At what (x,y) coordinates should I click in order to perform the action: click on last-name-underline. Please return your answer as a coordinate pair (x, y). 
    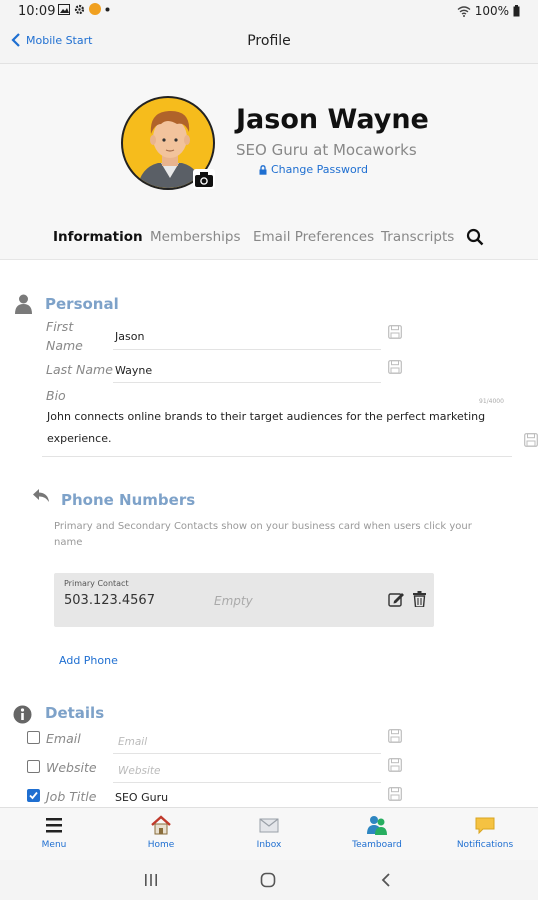
    Looking at the image, I should click on (247, 382).